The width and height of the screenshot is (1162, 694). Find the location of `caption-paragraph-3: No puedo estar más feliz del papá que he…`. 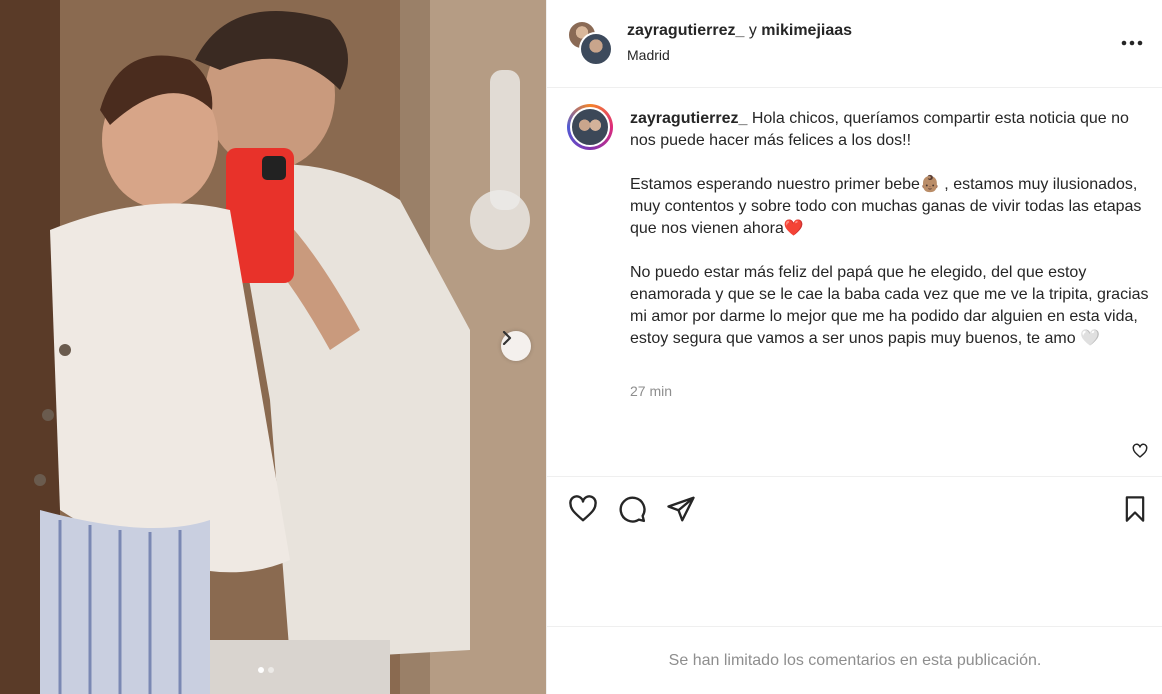

caption-paragraph-3: No puedo estar más feliz del papá que he… is located at coordinates (889, 305).